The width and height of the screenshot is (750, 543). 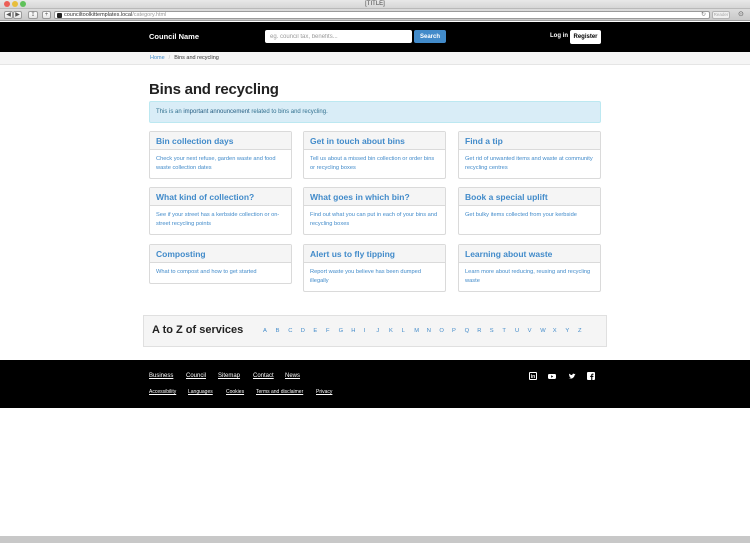 What do you see at coordinates (229, 376) in the screenshot?
I see `footer-link-sitemap: Sitemap` at bounding box center [229, 376].